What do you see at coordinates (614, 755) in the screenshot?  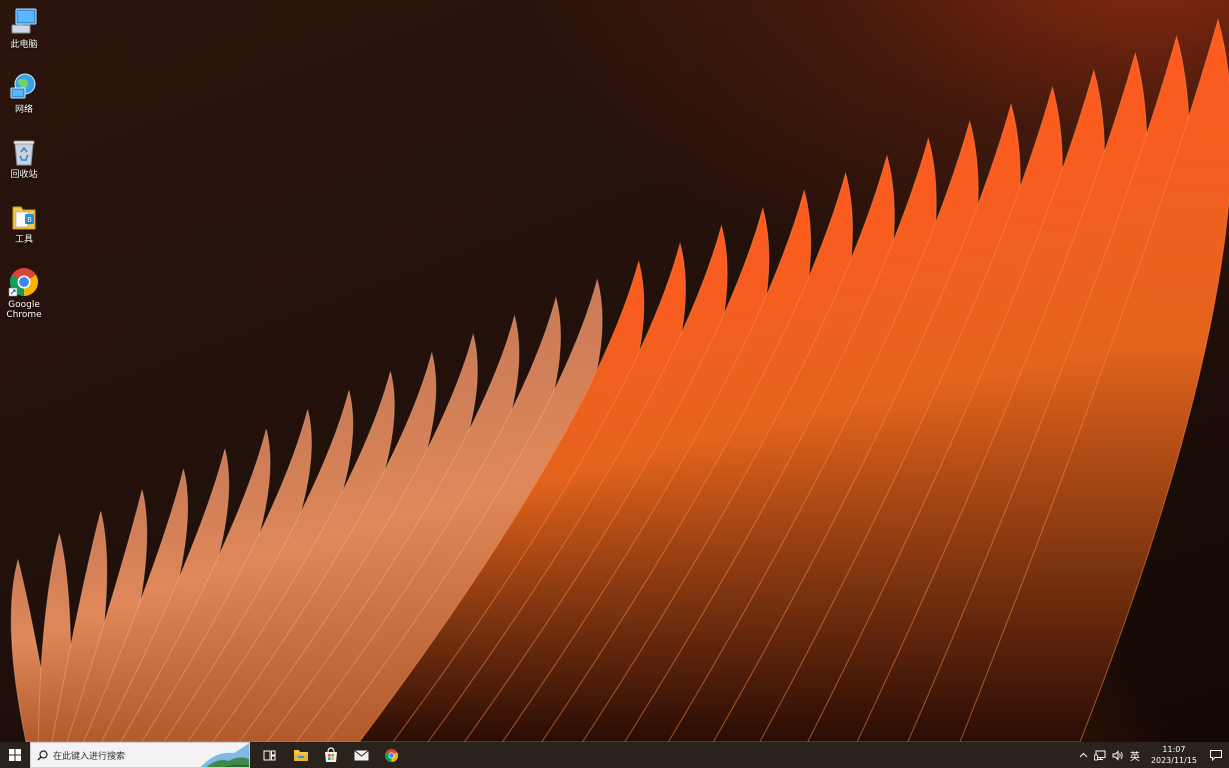 I see `taskbar: 在此键入进行搜索 英 11:07 2023/11/15` at bounding box center [614, 755].